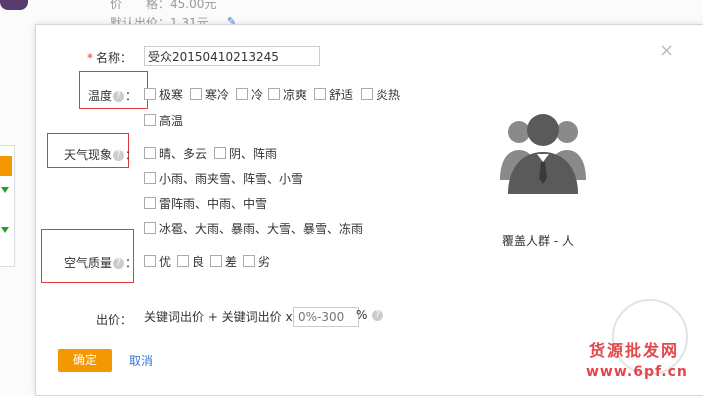 This screenshot has width=703, height=396. Describe the element at coordinates (14, 5) in the screenshot. I see `product-thumbnail` at that location.